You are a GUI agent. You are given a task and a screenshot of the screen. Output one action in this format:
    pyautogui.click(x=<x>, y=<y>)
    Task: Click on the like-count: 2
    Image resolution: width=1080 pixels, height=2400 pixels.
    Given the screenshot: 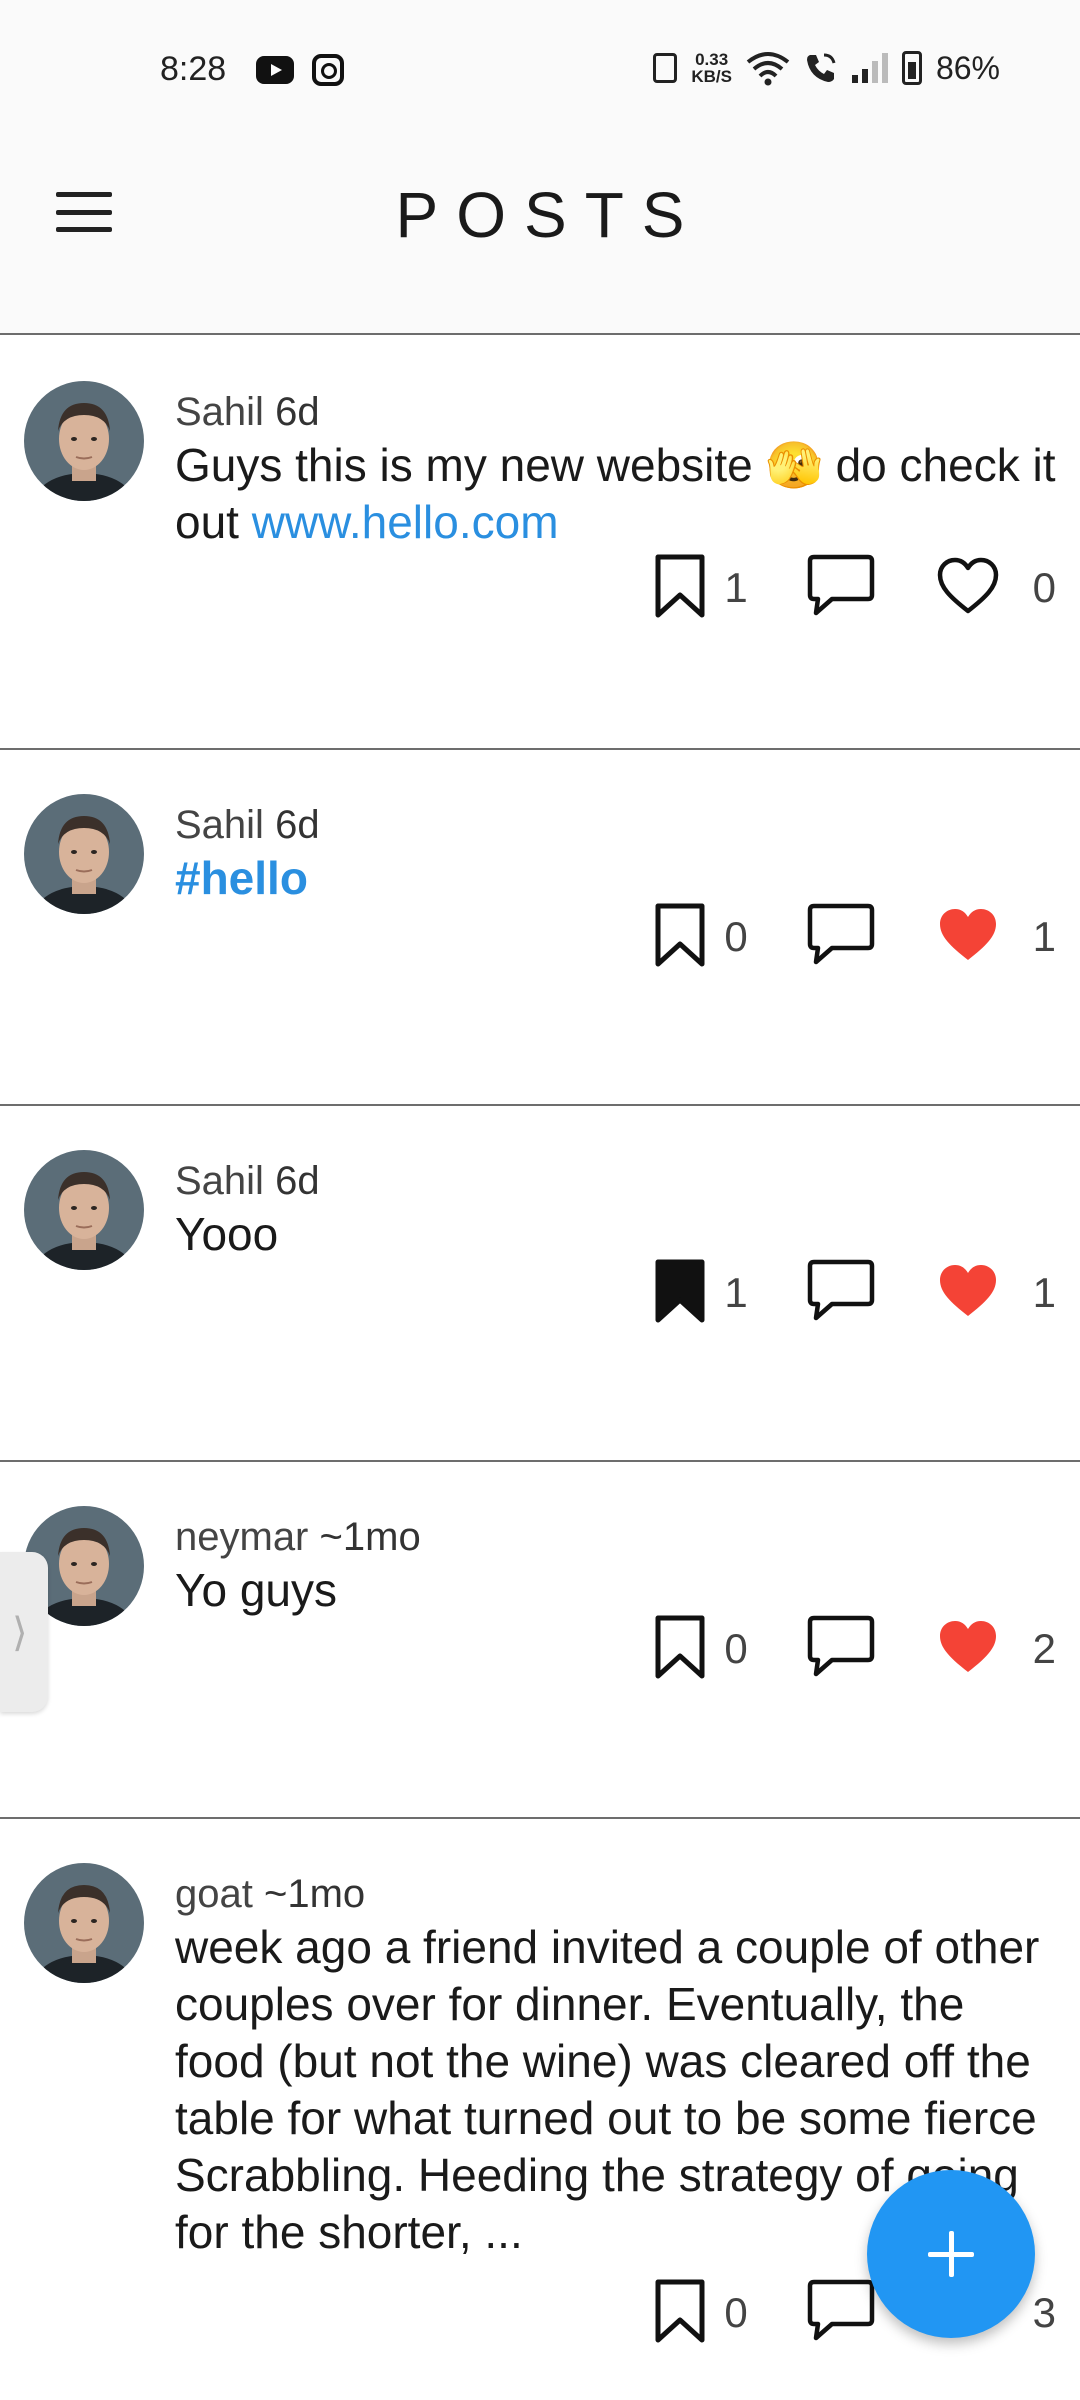 What is the action you would take?
    pyautogui.click(x=1044, y=1648)
    